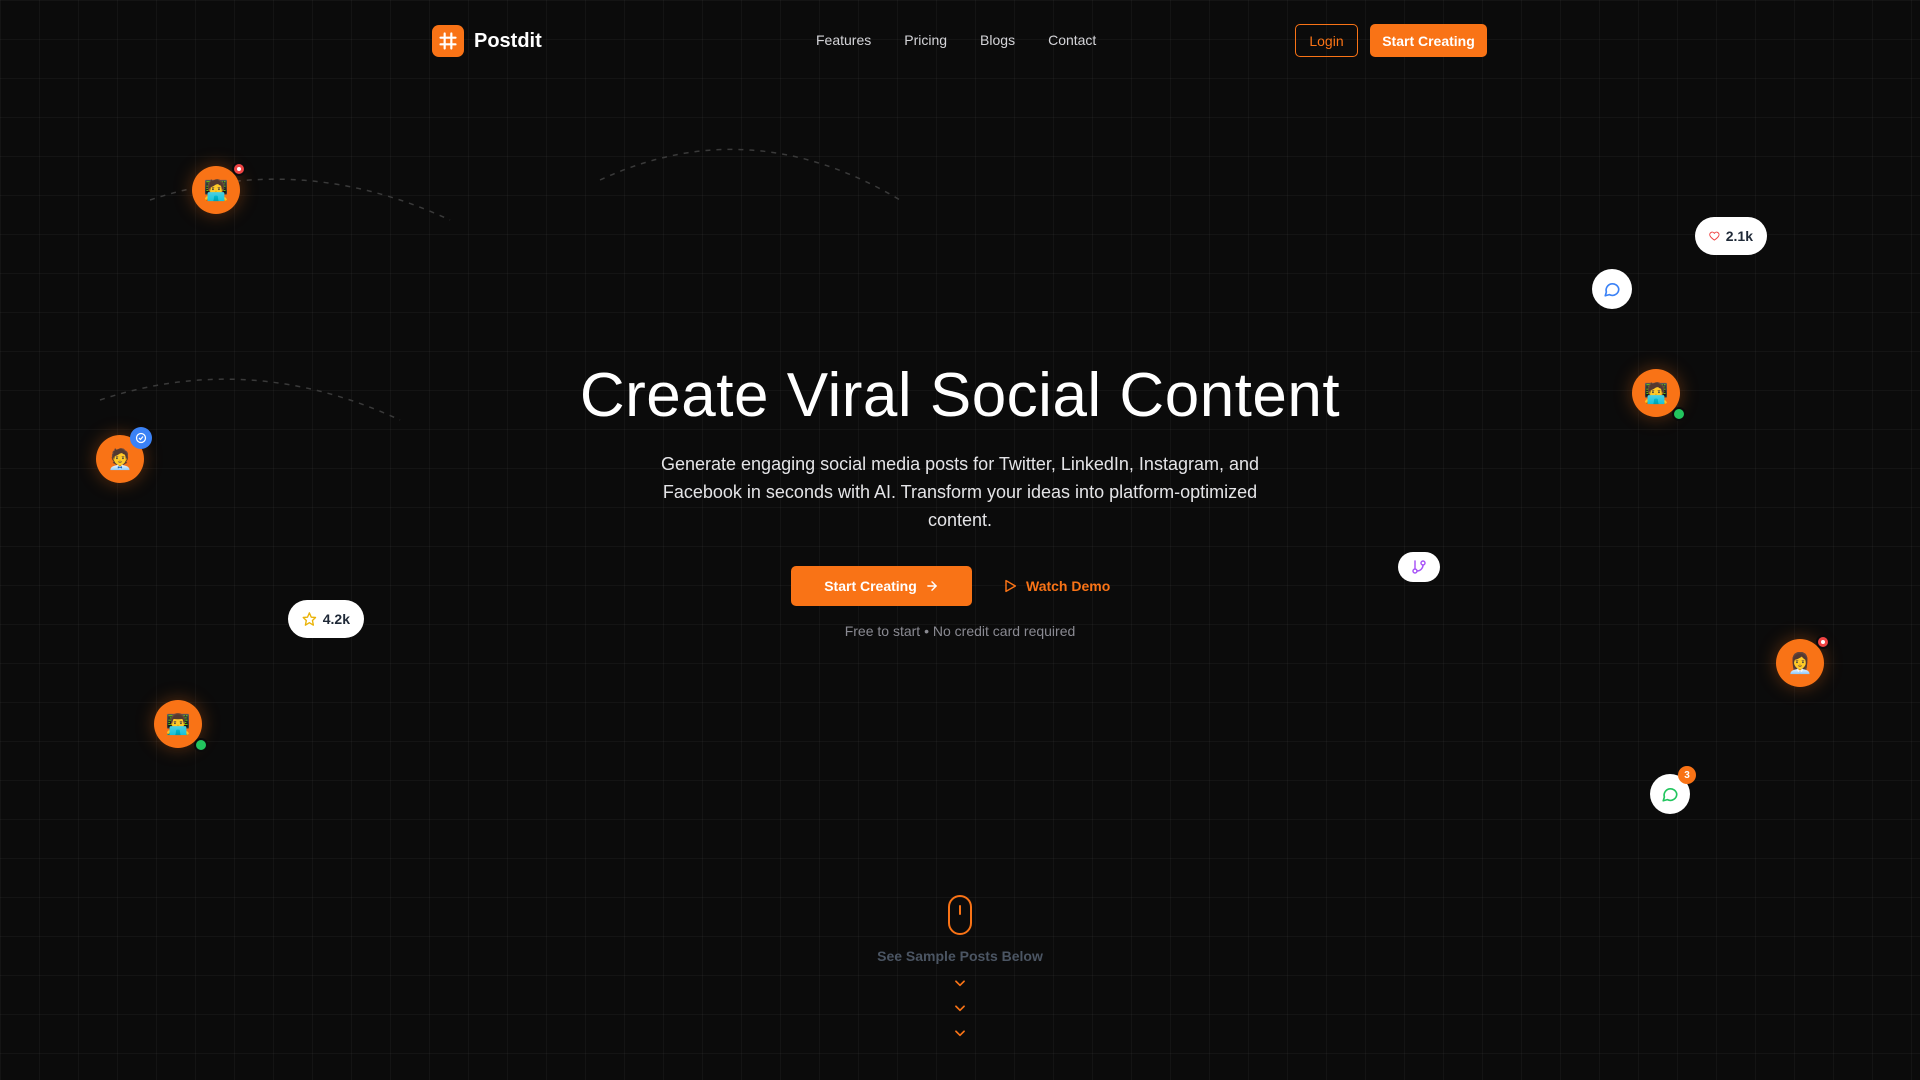 This screenshot has height=1080, width=1920. I want to click on messages-bubble: 3, so click(1673, 790).